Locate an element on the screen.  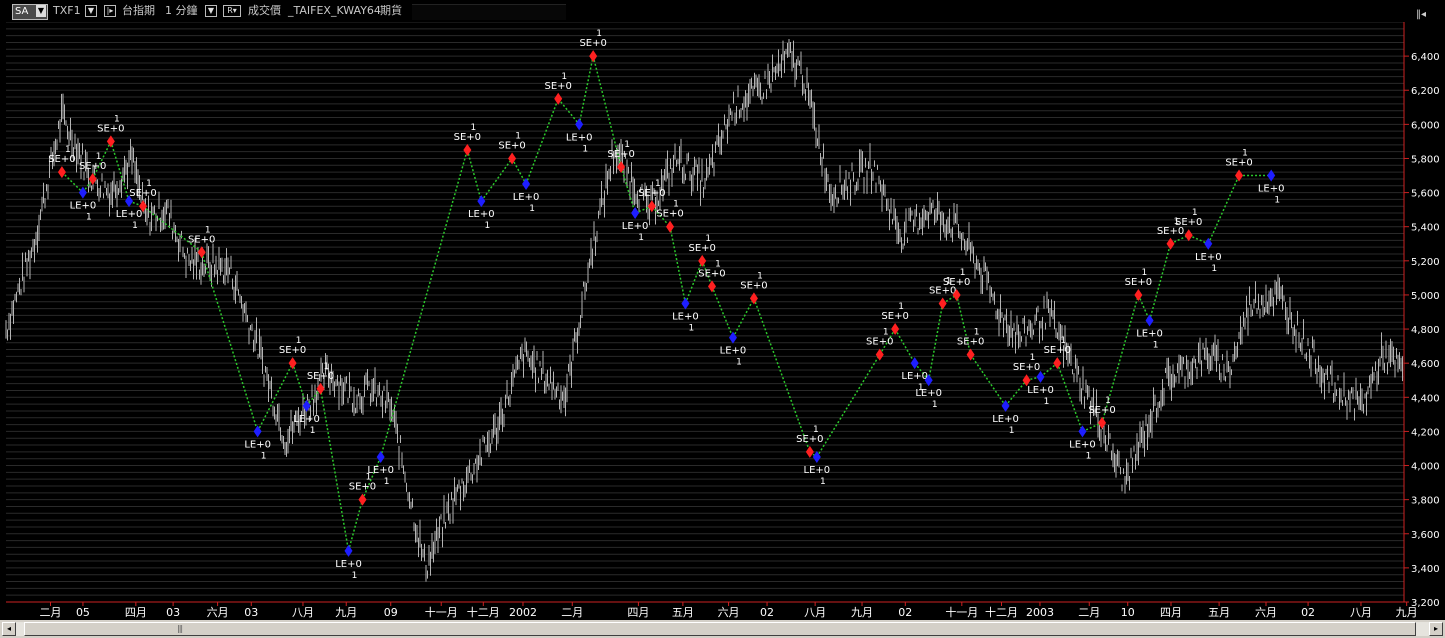
y-tick-label: 5,800 is located at coordinates (1425, 159).